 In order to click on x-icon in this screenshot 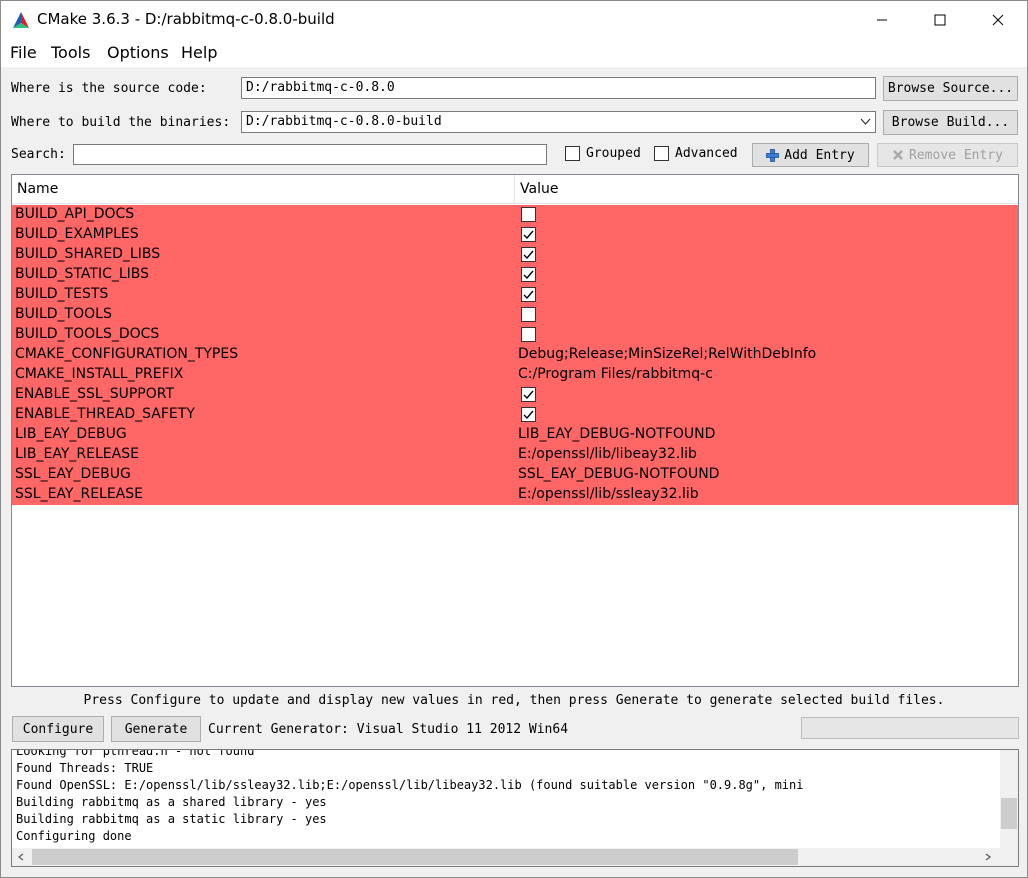, I will do `click(898, 155)`.